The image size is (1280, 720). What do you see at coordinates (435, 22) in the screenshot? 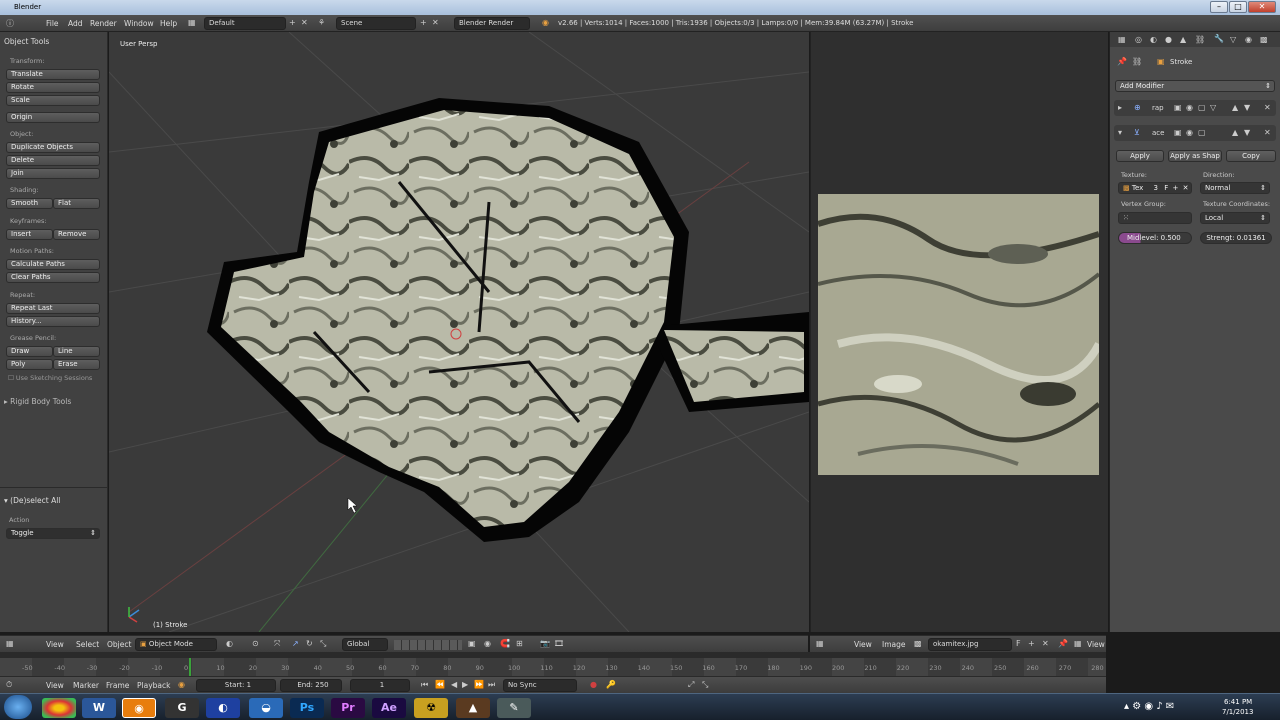
I see `remove-scene-icon: ✕` at bounding box center [435, 22].